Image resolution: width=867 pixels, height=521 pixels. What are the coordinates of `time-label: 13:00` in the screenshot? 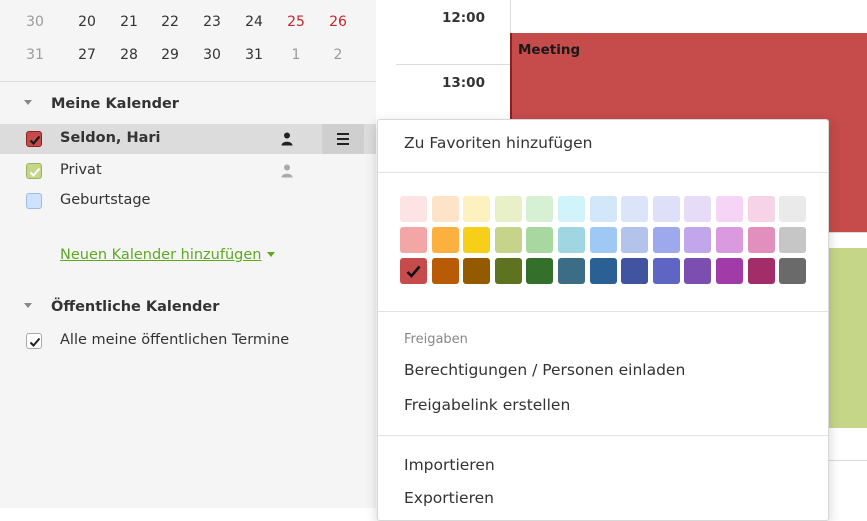 It's located at (463, 83).